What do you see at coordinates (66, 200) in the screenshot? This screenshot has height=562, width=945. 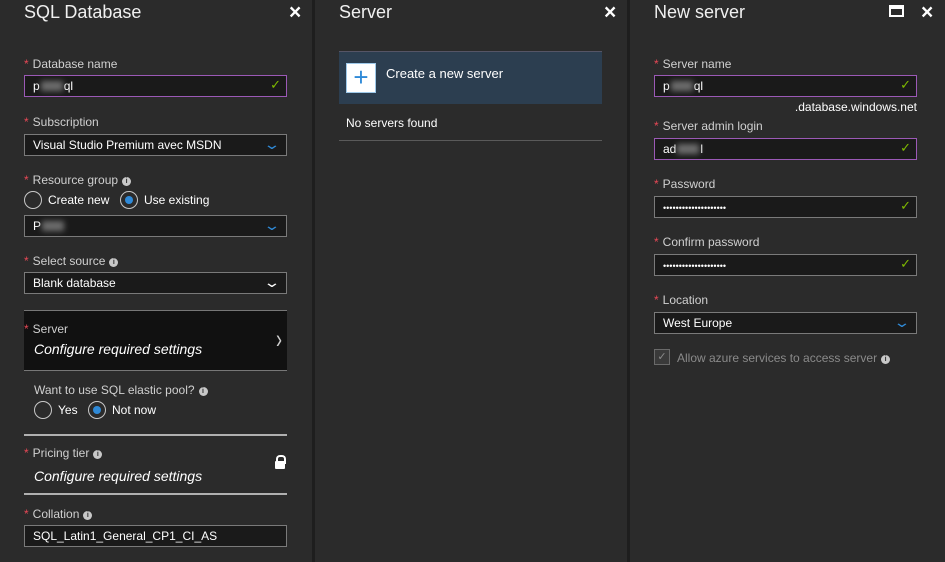 I see `radio-create-new: Create new` at bounding box center [66, 200].